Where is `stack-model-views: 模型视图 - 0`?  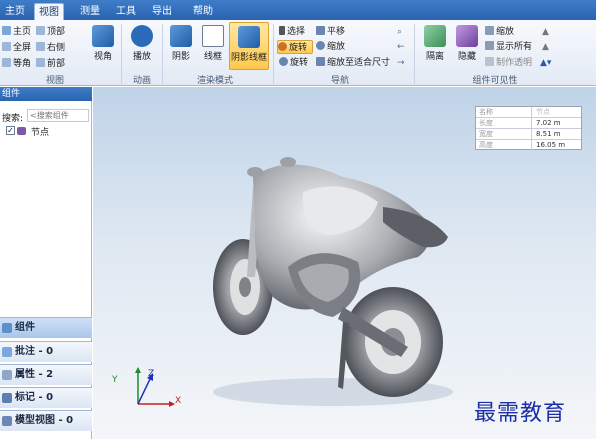
stack-model-views: 模型视图 - 0 is located at coordinates (46, 420).